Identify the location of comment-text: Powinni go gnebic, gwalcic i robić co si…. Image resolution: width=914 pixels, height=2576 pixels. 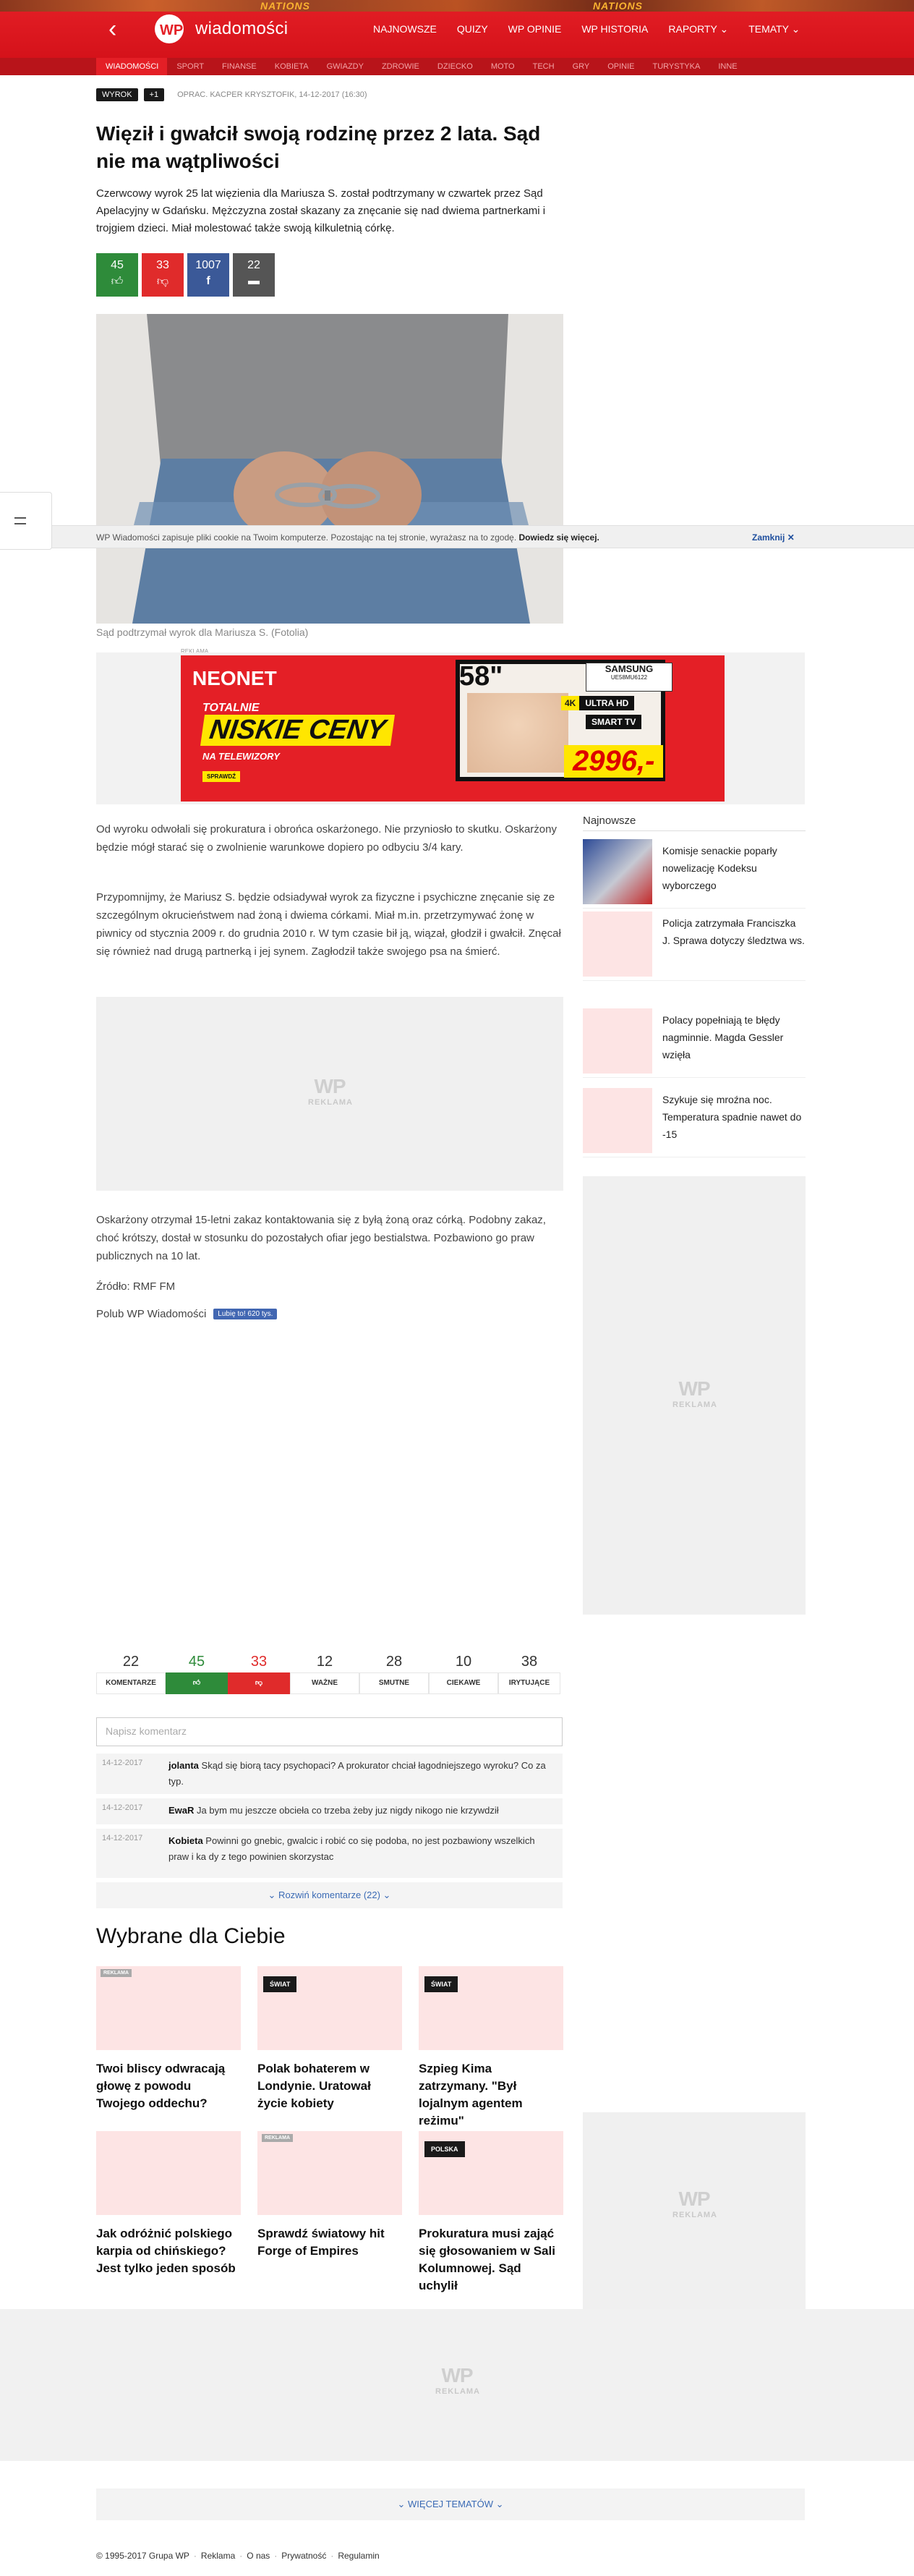
(351, 1848).